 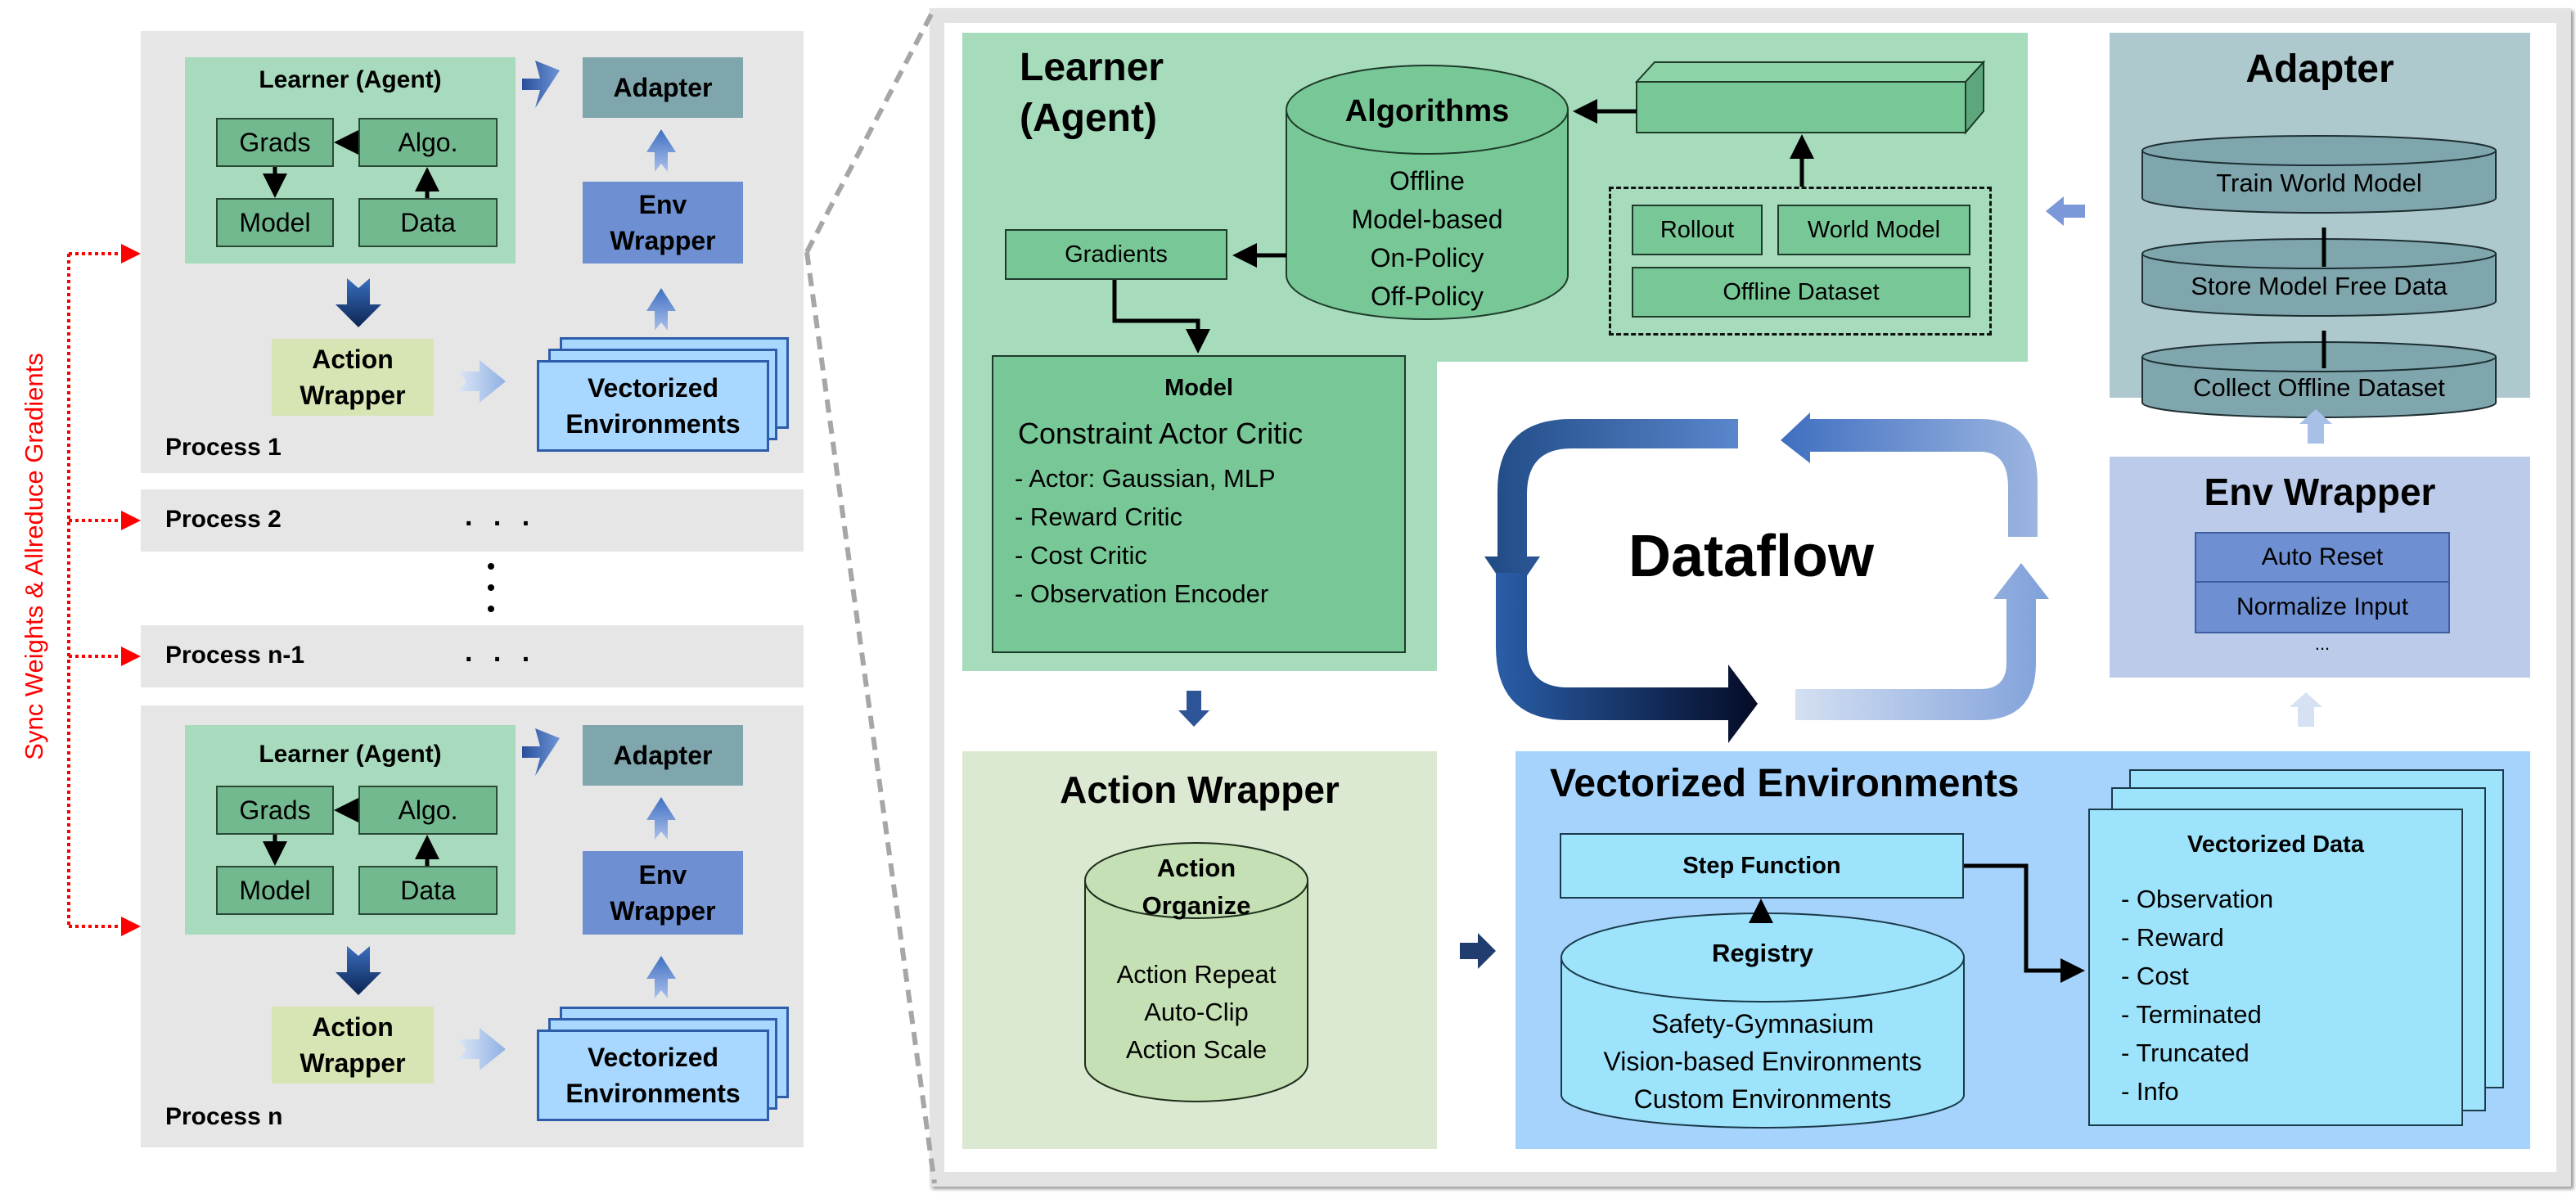 What do you see at coordinates (2065, 211) in the screenshot?
I see `adapter-to-learner-arrow` at bounding box center [2065, 211].